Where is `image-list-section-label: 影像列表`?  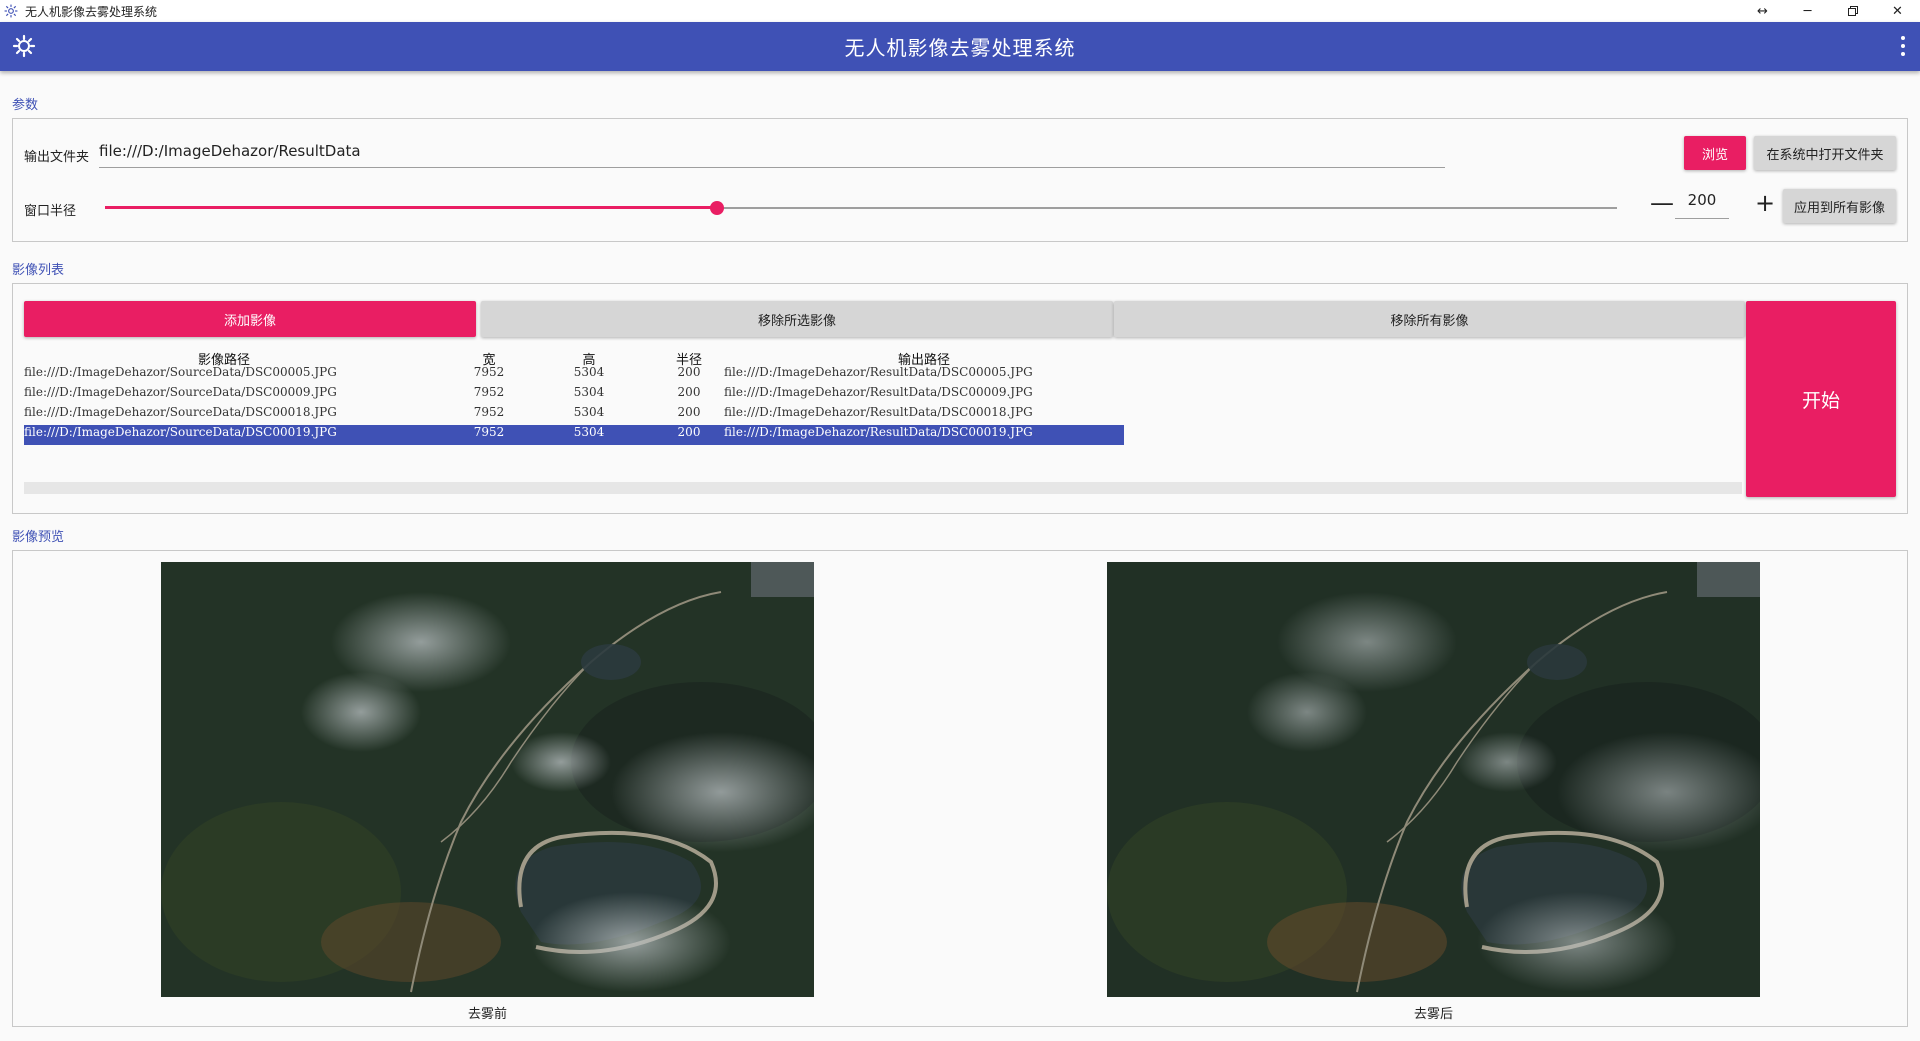 image-list-section-label: 影像列表 is located at coordinates (38, 270).